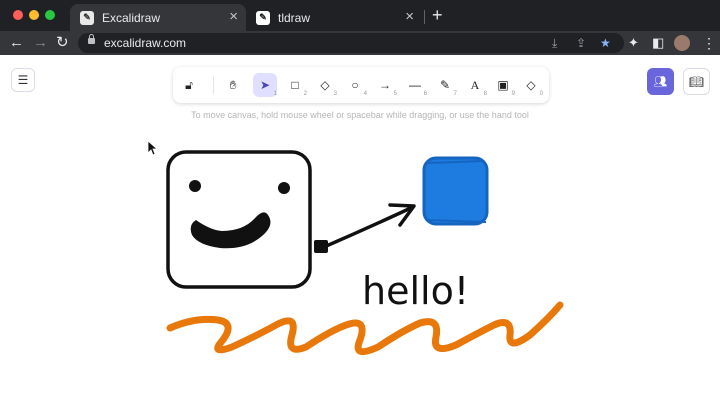  What do you see at coordinates (62, 43) in the screenshot?
I see `reload-icon: ↻` at bounding box center [62, 43].